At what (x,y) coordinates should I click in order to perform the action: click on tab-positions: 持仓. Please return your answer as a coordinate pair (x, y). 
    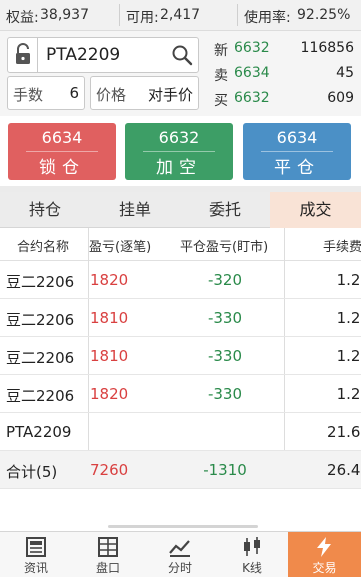
    Looking at the image, I should click on (45, 210).